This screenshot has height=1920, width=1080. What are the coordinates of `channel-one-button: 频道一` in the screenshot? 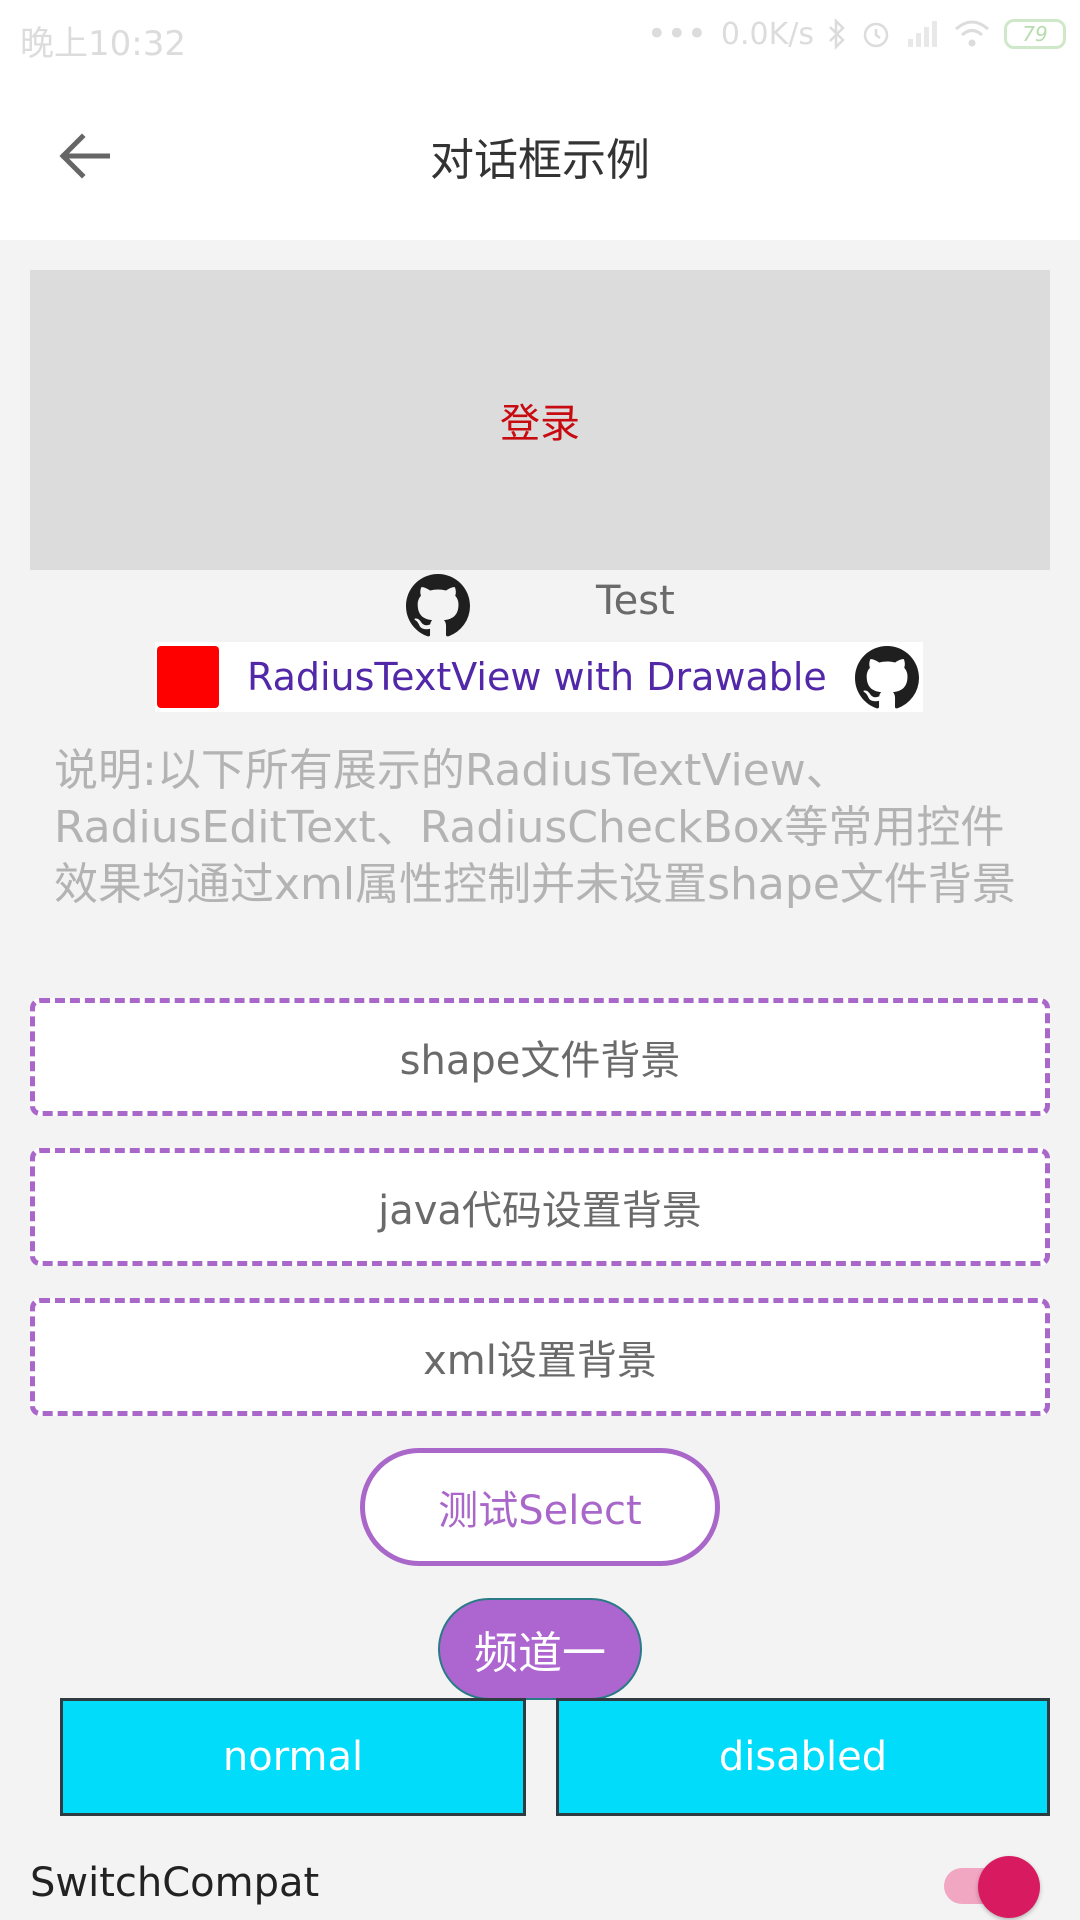 It's located at (540, 1649).